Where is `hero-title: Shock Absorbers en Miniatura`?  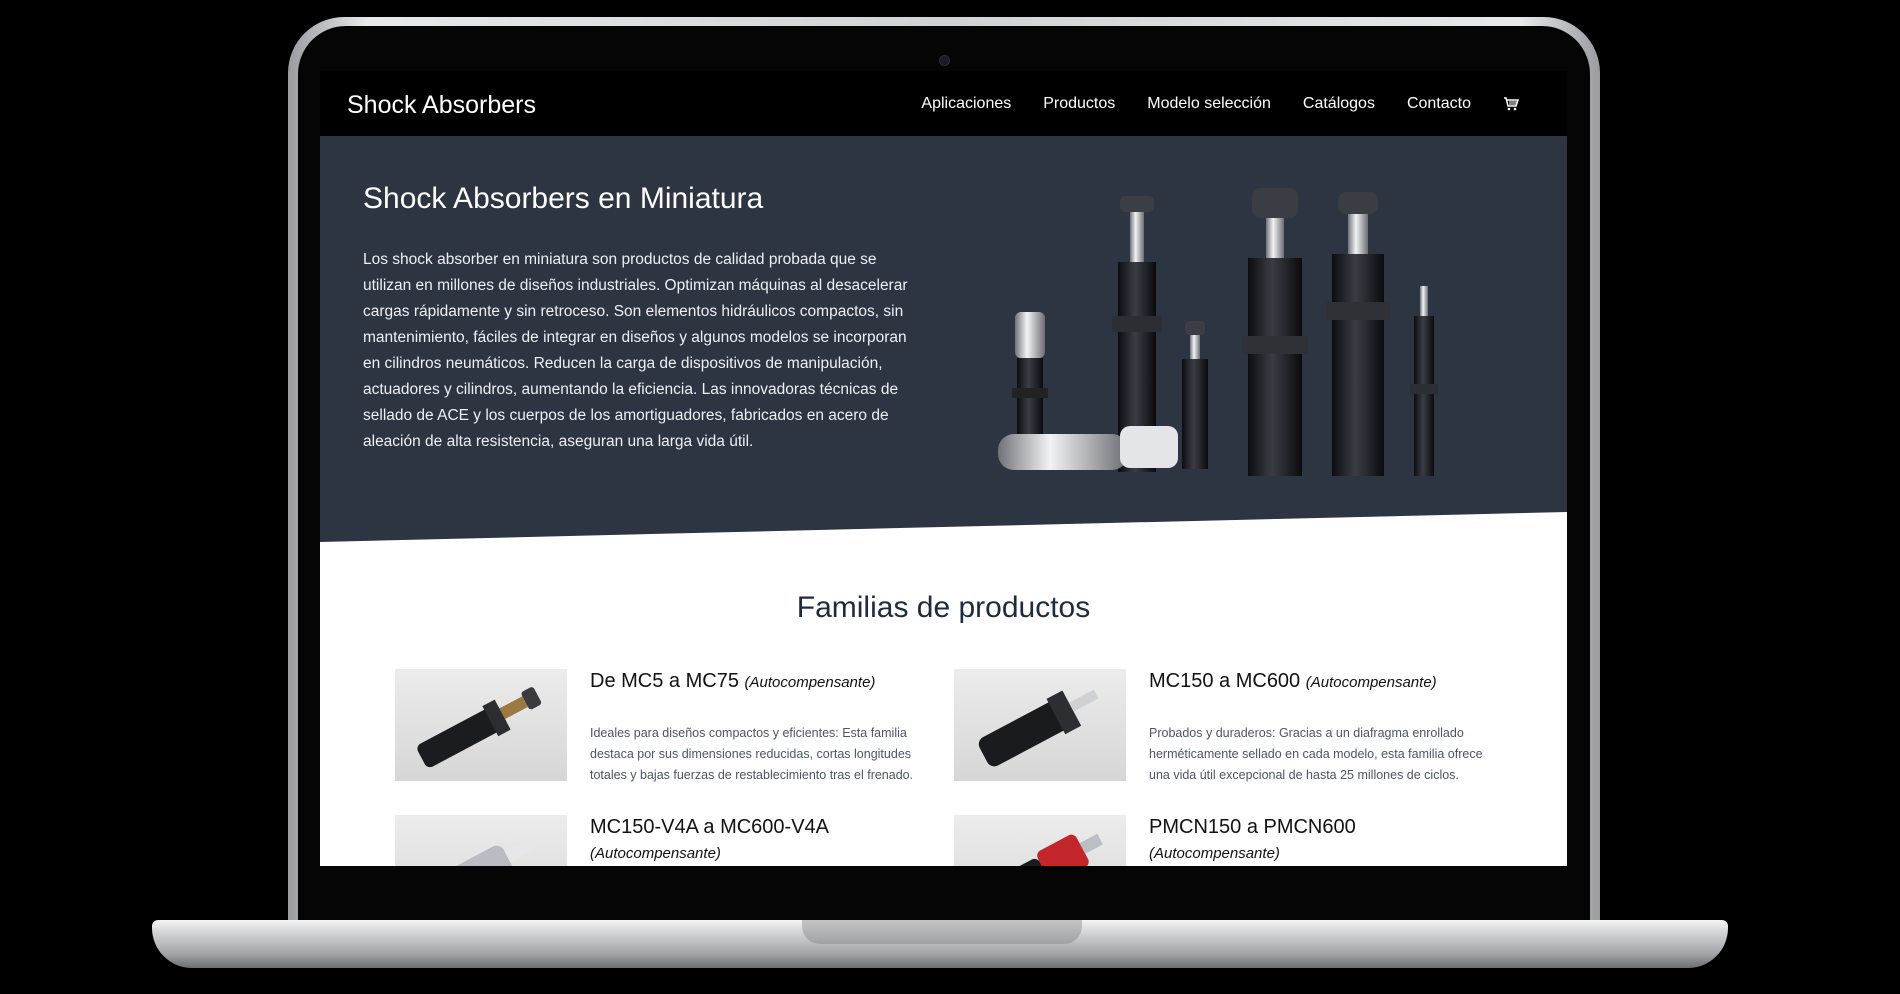
hero-title: Shock Absorbers en Miniatura is located at coordinates (563, 198).